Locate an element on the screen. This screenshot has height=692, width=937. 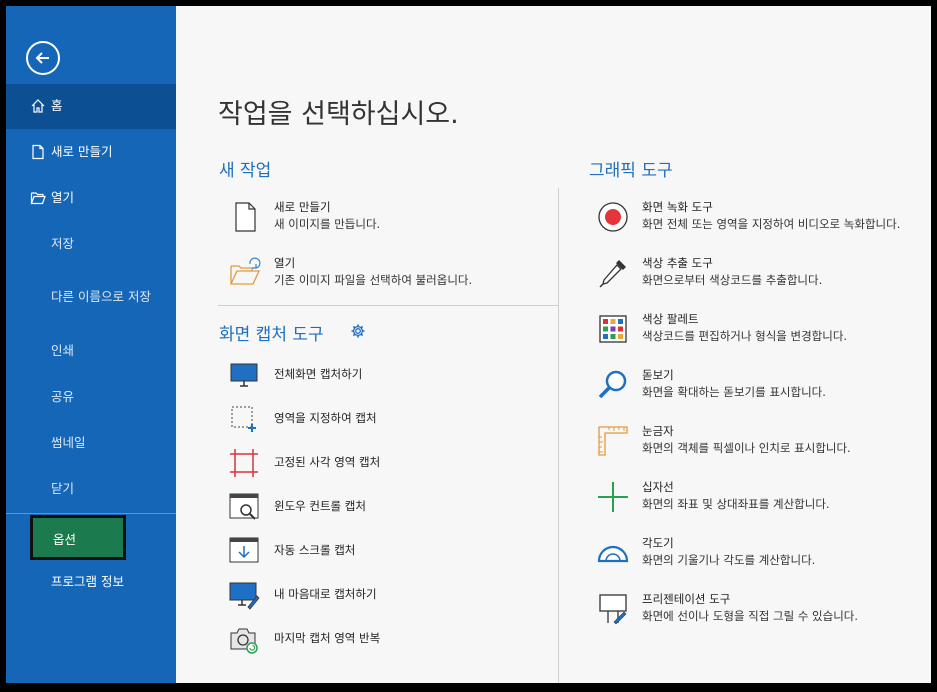
page-title: 작업을 선택하십시오. is located at coordinates (338, 114).